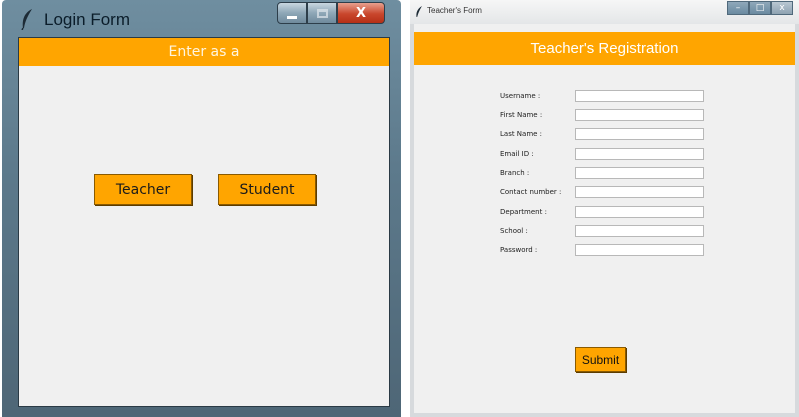 Image resolution: width=799 pixels, height=417 pixels. I want to click on minimize-button: –, so click(738, 8).